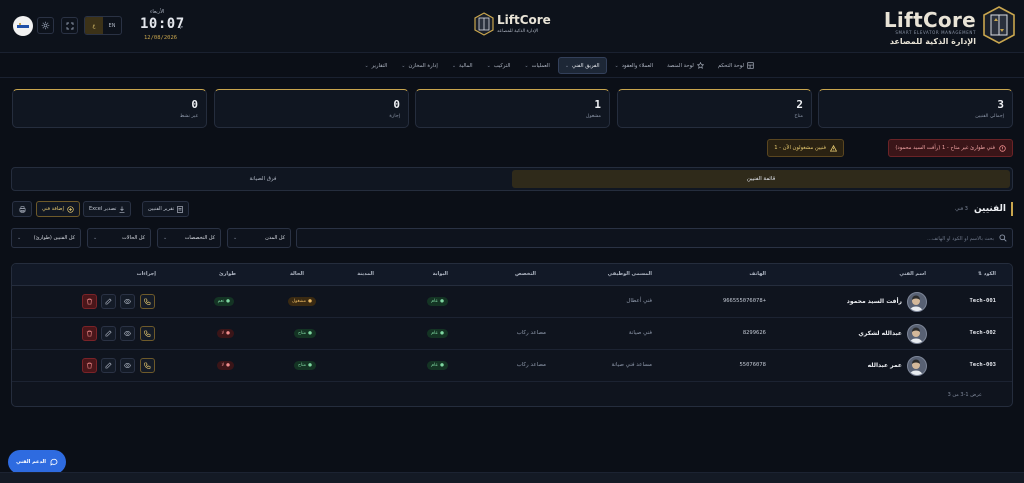  I want to click on language-toggle: EN ع, so click(103, 25).